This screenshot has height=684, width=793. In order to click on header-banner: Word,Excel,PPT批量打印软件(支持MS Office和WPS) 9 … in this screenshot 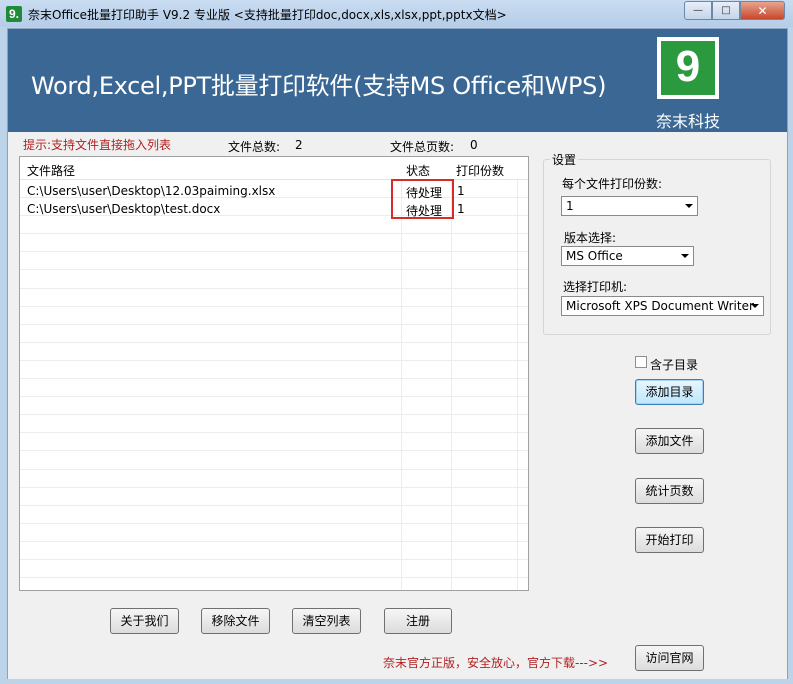, I will do `click(397, 80)`.